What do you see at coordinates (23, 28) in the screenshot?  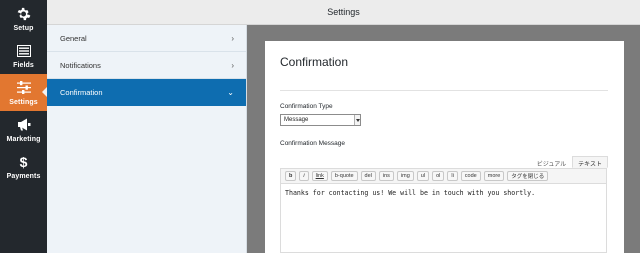 I see `rail-item-label: Setup` at bounding box center [23, 28].